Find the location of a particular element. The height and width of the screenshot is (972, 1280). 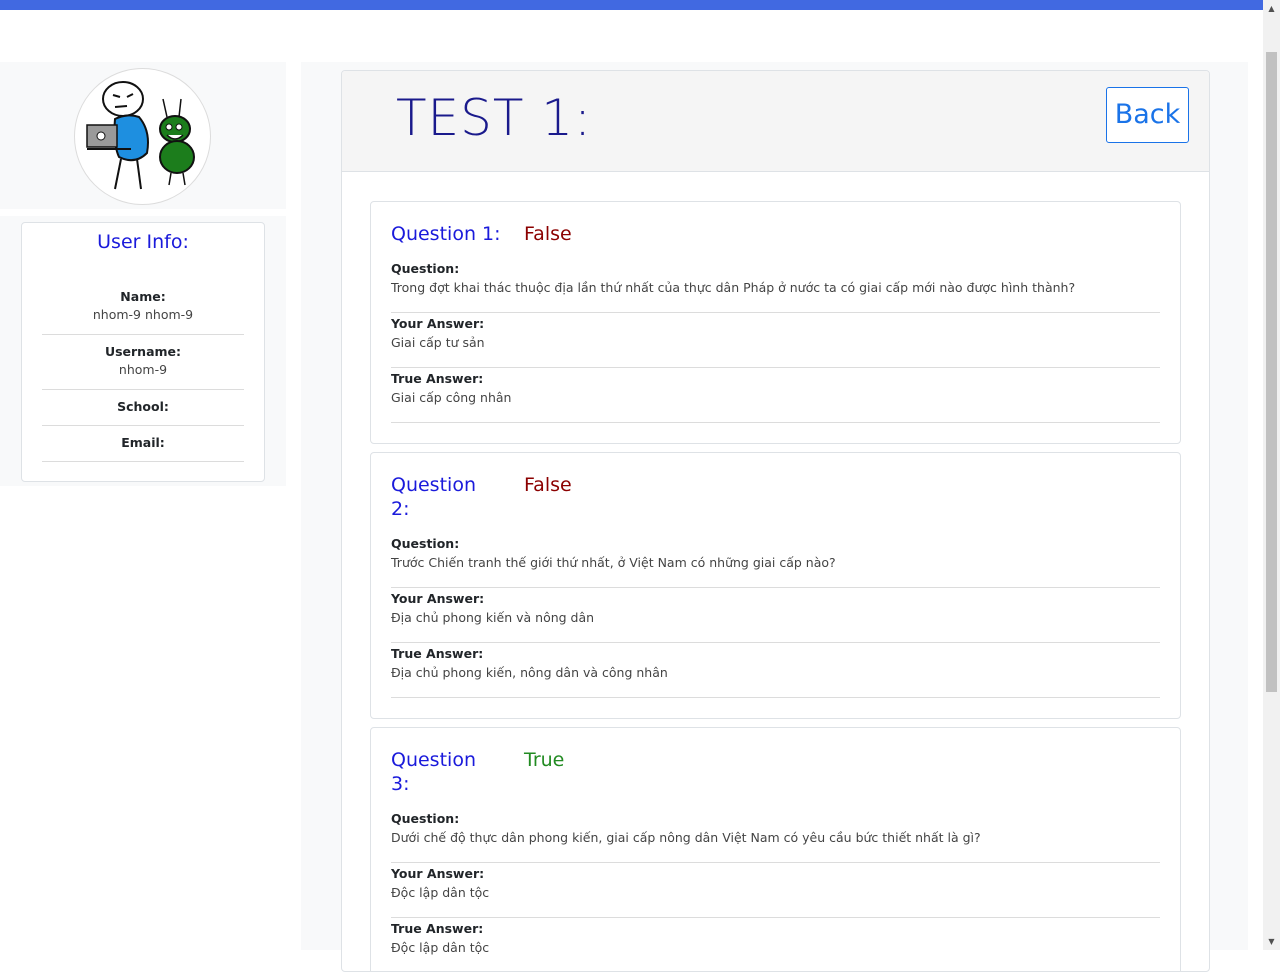

scroll-up-arrow-icon: ▲ is located at coordinates (1271, 8).